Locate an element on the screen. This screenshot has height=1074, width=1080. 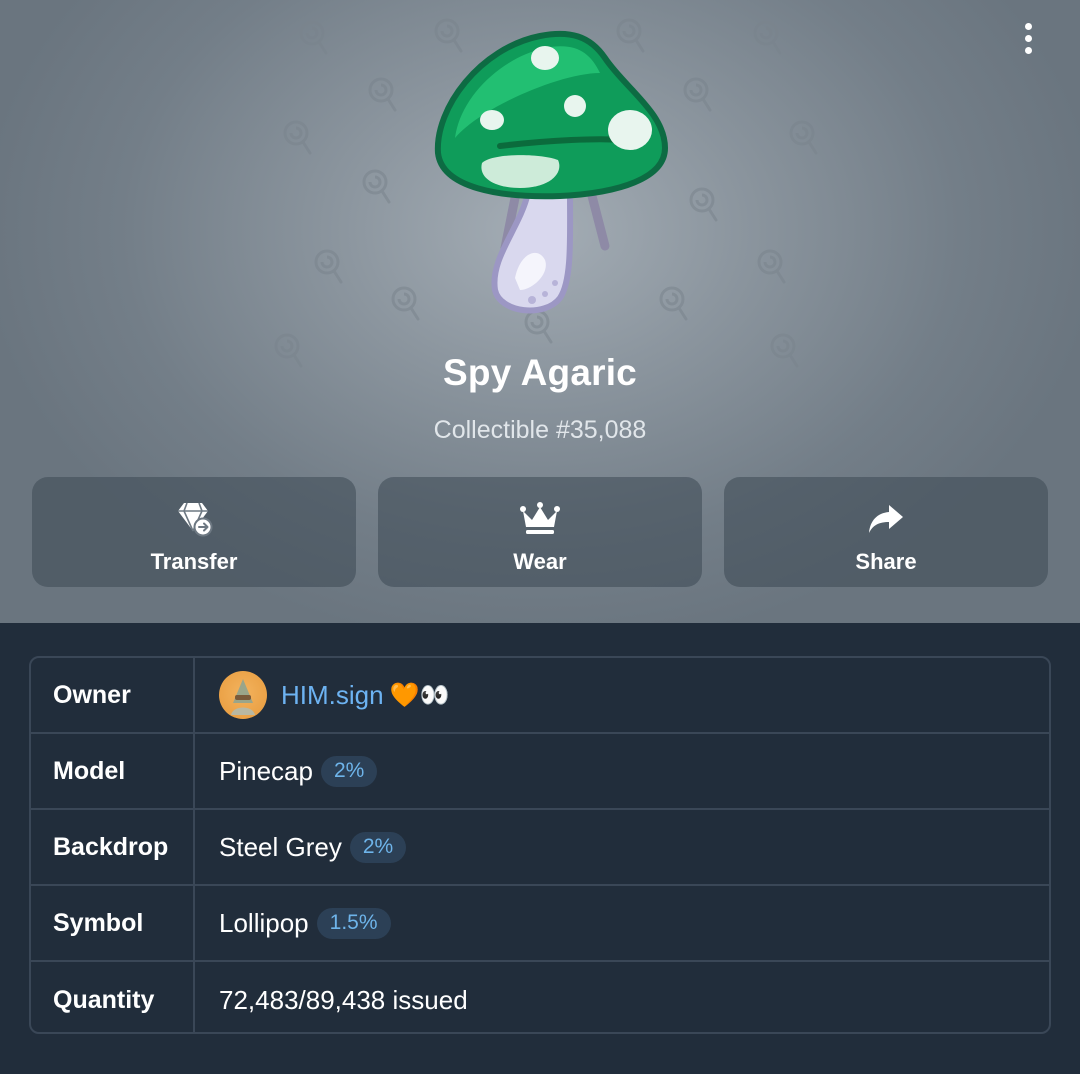
backdrop-label: Backdrop is located at coordinates (113, 847).